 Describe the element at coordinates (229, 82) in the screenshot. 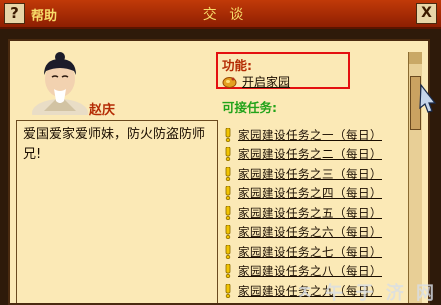

I see `gourd-icon` at that location.